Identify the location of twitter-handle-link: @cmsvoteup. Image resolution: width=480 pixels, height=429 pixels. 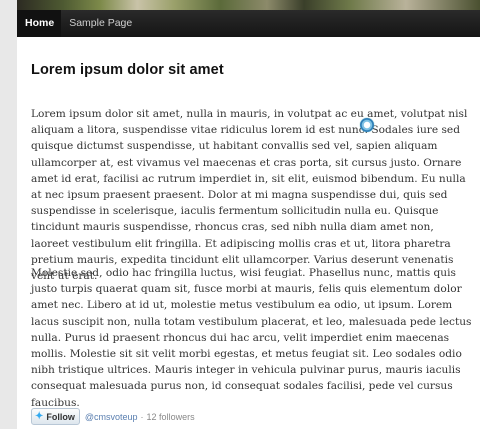
(111, 417).